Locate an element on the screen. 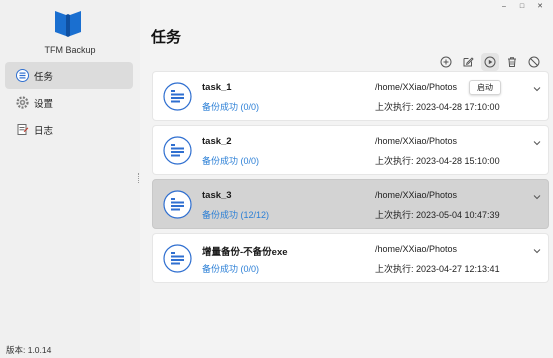 The height and width of the screenshot is (358, 553). sidebar-item-settings: 设置 is located at coordinates (69, 102).